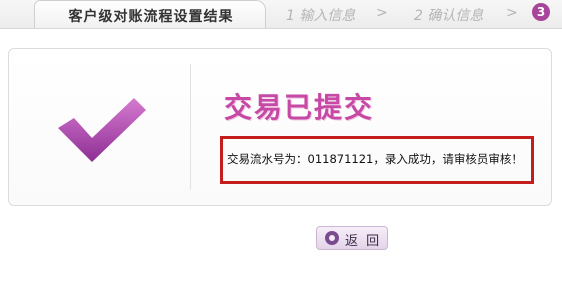 The width and height of the screenshot is (562, 282). I want to click on step-3-badge: 3, so click(541, 12).